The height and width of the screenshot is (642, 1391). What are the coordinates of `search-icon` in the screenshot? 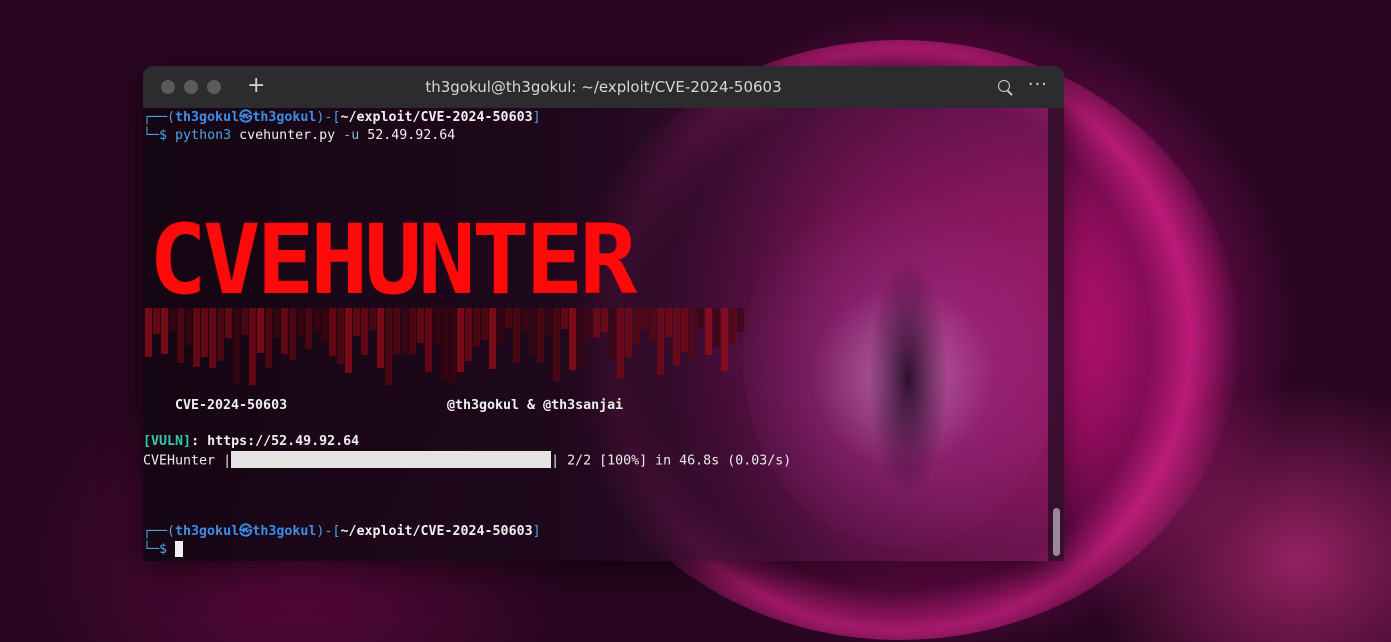 It's located at (1004, 86).